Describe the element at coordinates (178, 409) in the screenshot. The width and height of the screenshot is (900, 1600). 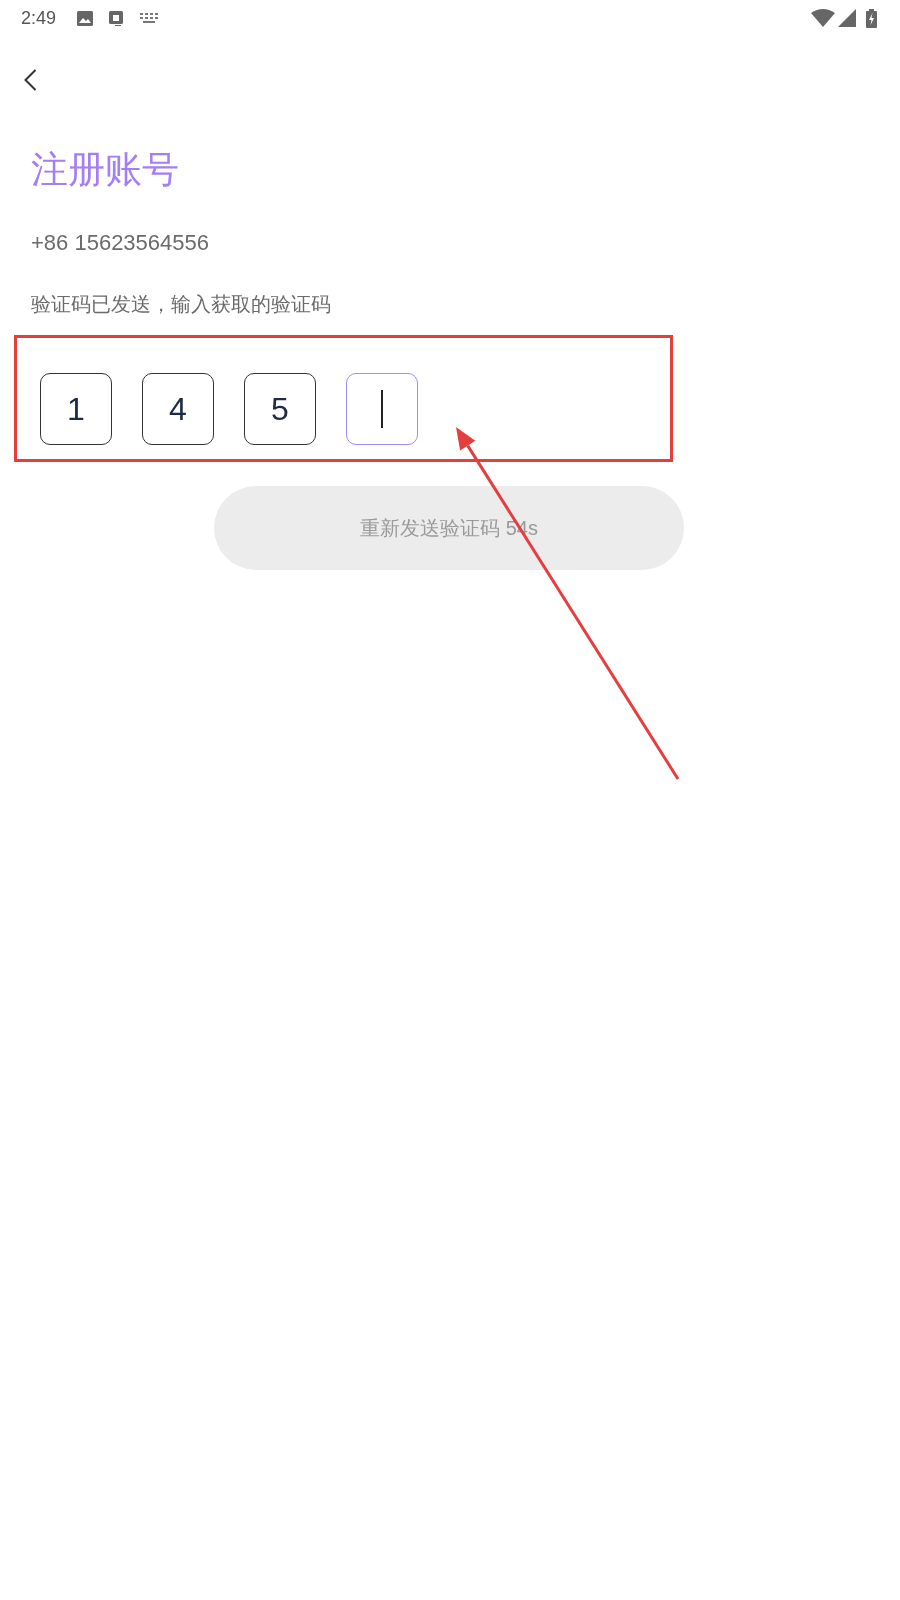
I see `code-box: 4` at that location.